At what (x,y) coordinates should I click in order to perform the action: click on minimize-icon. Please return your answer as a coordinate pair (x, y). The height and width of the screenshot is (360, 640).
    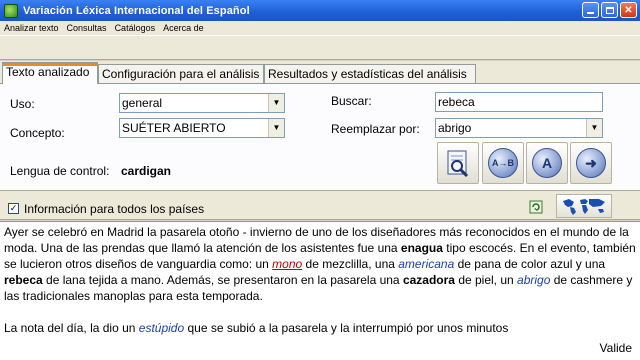
    Looking at the image, I should click on (590, 13).